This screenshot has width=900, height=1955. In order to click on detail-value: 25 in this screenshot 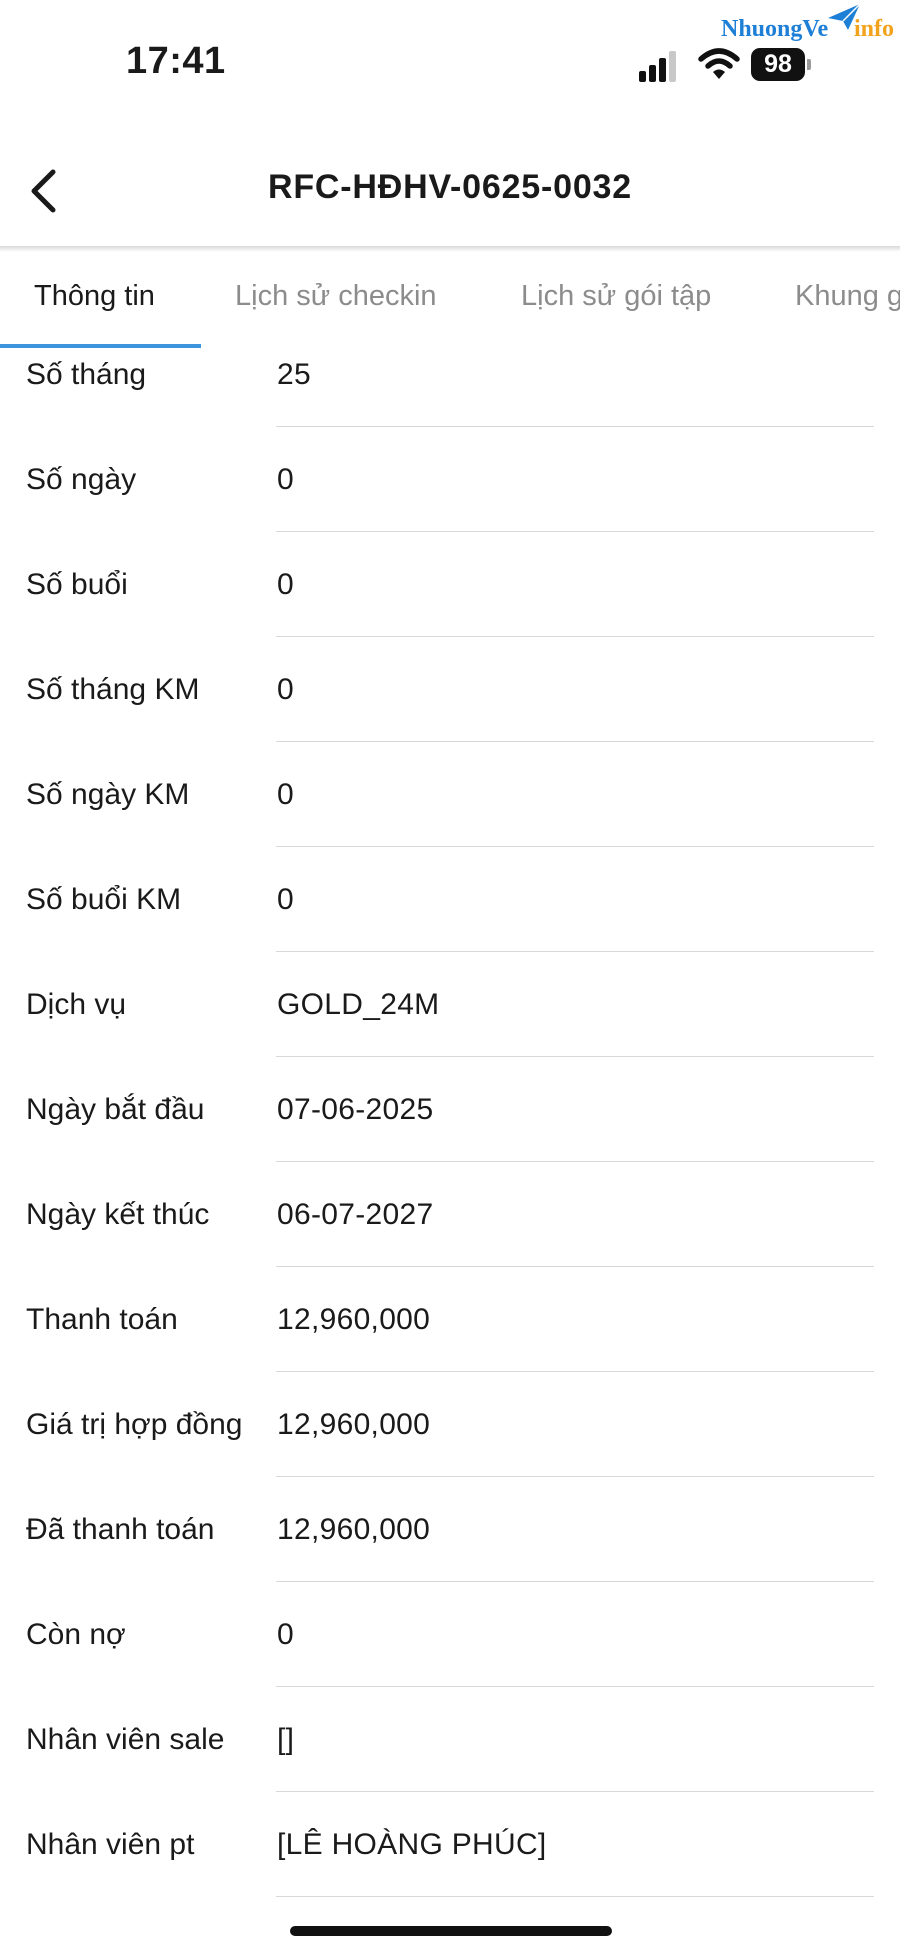, I will do `click(294, 374)`.